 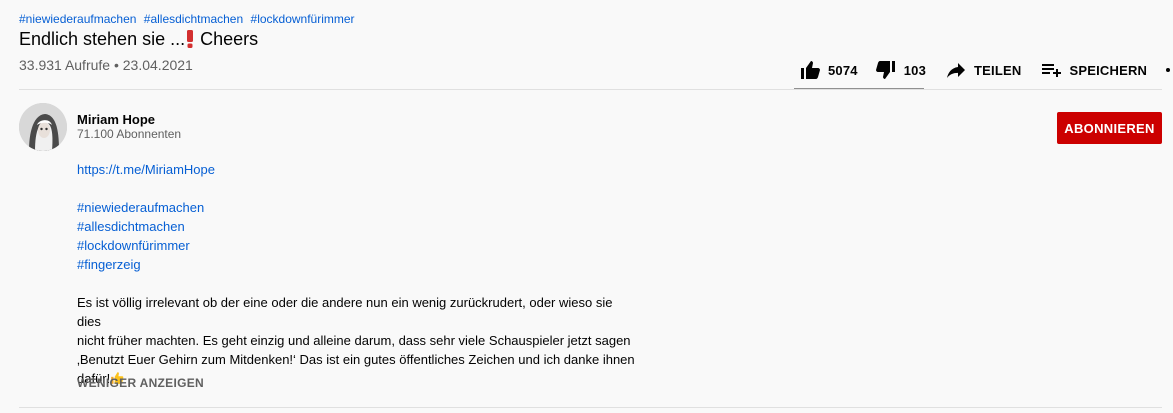 I want to click on more-actions-button, so click(x=1168, y=70).